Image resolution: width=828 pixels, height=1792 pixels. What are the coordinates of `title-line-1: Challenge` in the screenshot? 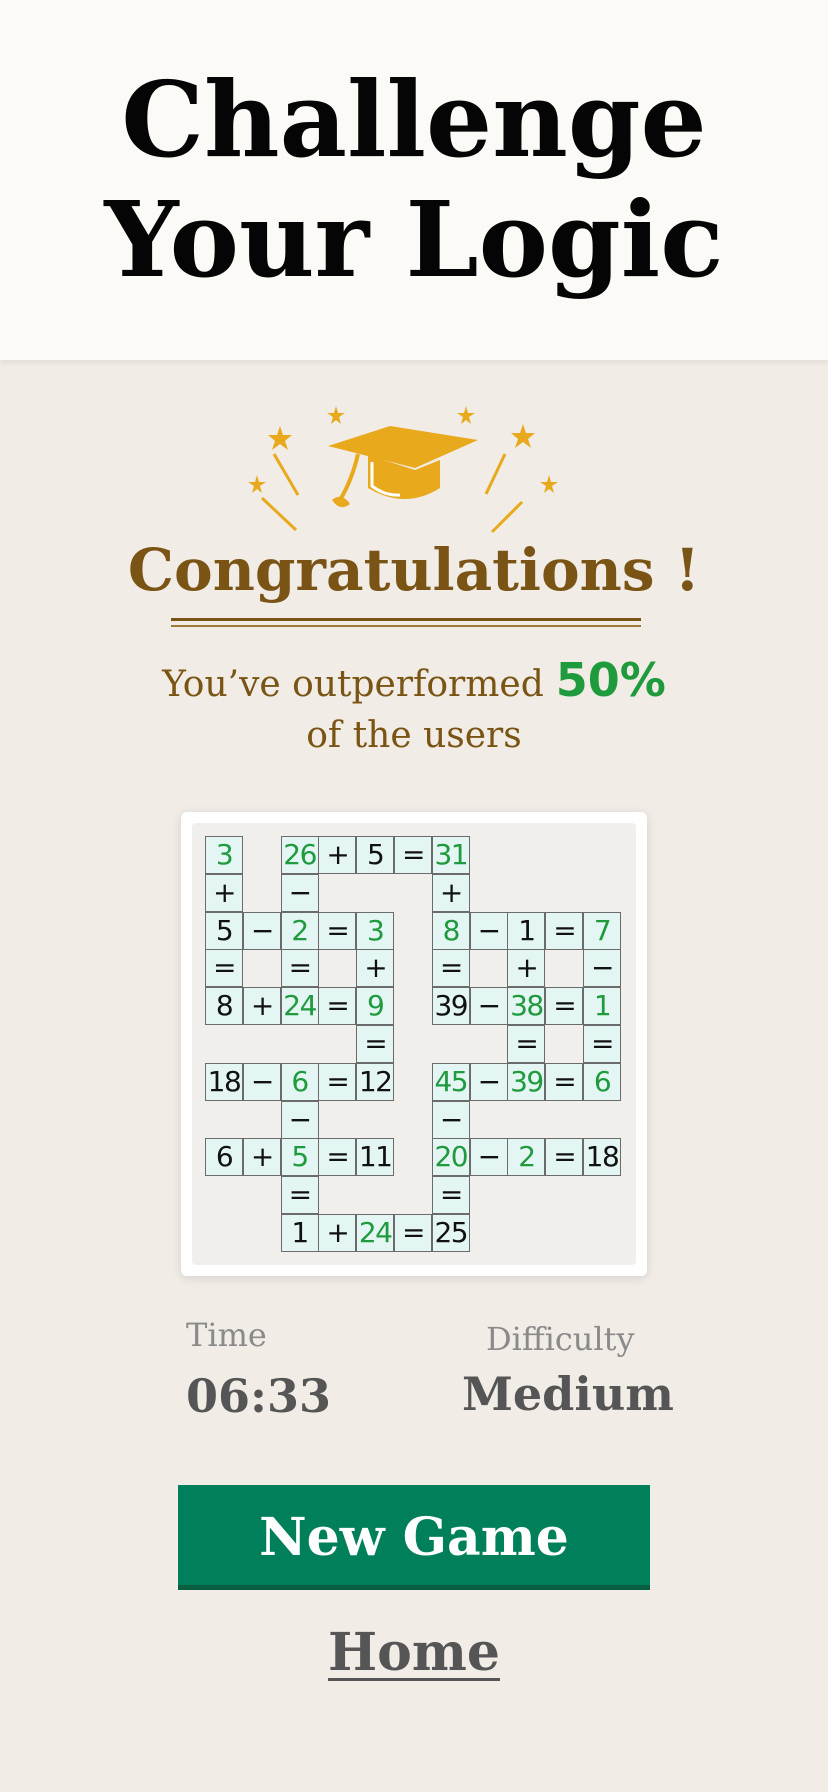 It's located at (414, 119).